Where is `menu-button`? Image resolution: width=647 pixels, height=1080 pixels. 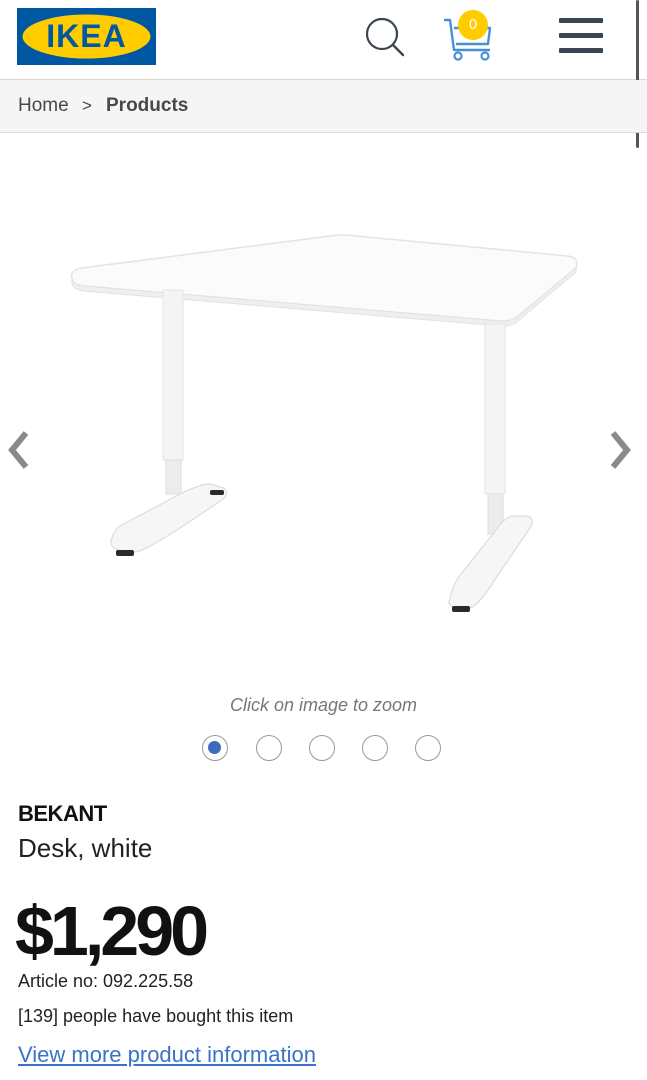
menu-button is located at coordinates (581, 36).